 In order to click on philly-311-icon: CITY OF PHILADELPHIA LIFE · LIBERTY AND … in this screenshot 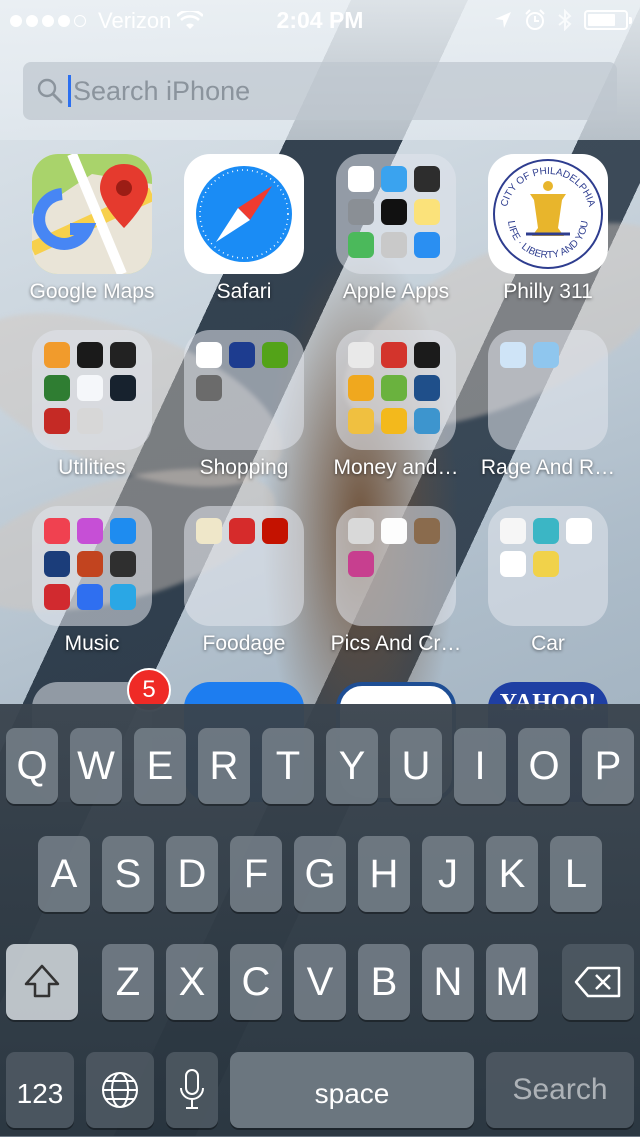, I will do `click(548, 214)`.